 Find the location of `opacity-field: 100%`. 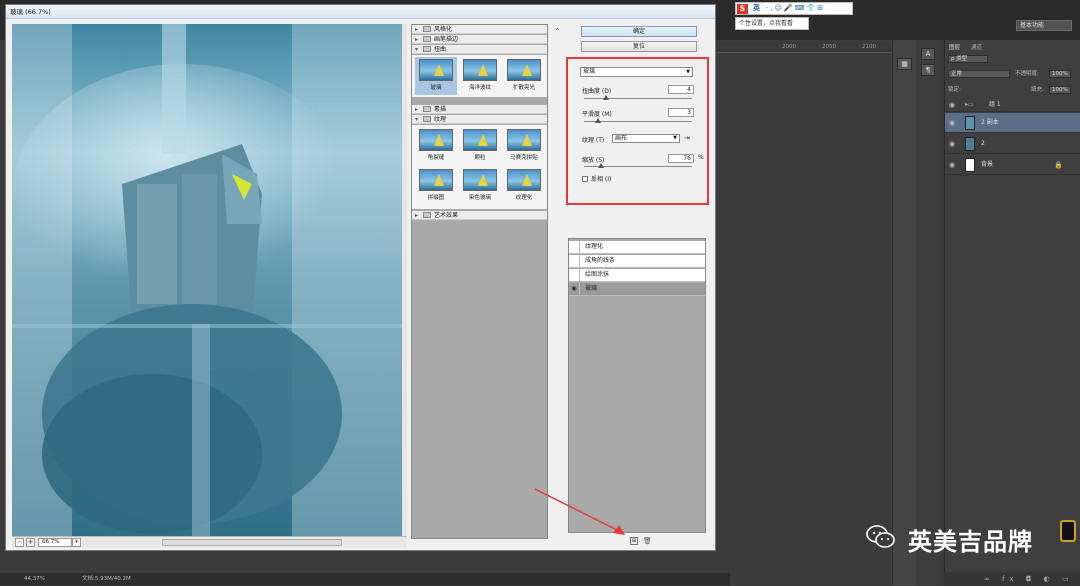

opacity-field: 100% is located at coordinates (1060, 74).